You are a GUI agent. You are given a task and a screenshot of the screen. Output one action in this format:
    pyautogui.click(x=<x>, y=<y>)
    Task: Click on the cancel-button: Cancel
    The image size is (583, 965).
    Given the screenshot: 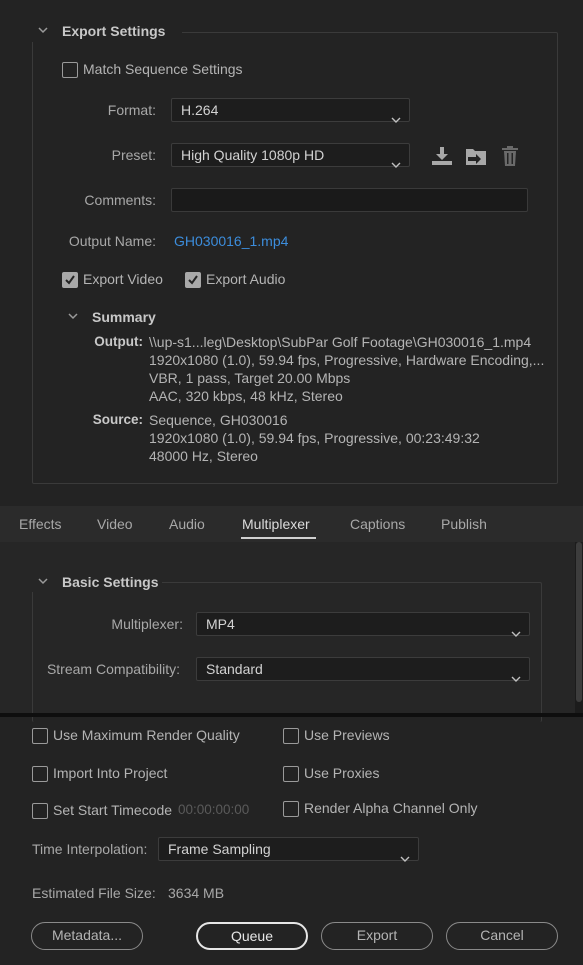 What is the action you would take?
    pyautogui.click(x=502, y=936)
    